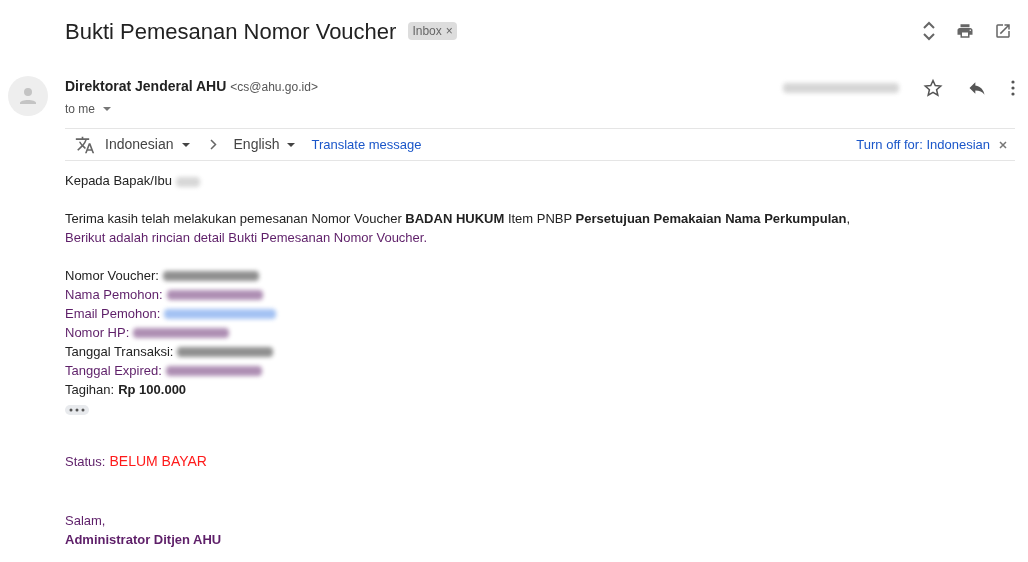 The image size is (1028, 562). Describe the element at coordinates (88, 109) in the screenshot. I see `recipient-dropdown: to me` at that location.